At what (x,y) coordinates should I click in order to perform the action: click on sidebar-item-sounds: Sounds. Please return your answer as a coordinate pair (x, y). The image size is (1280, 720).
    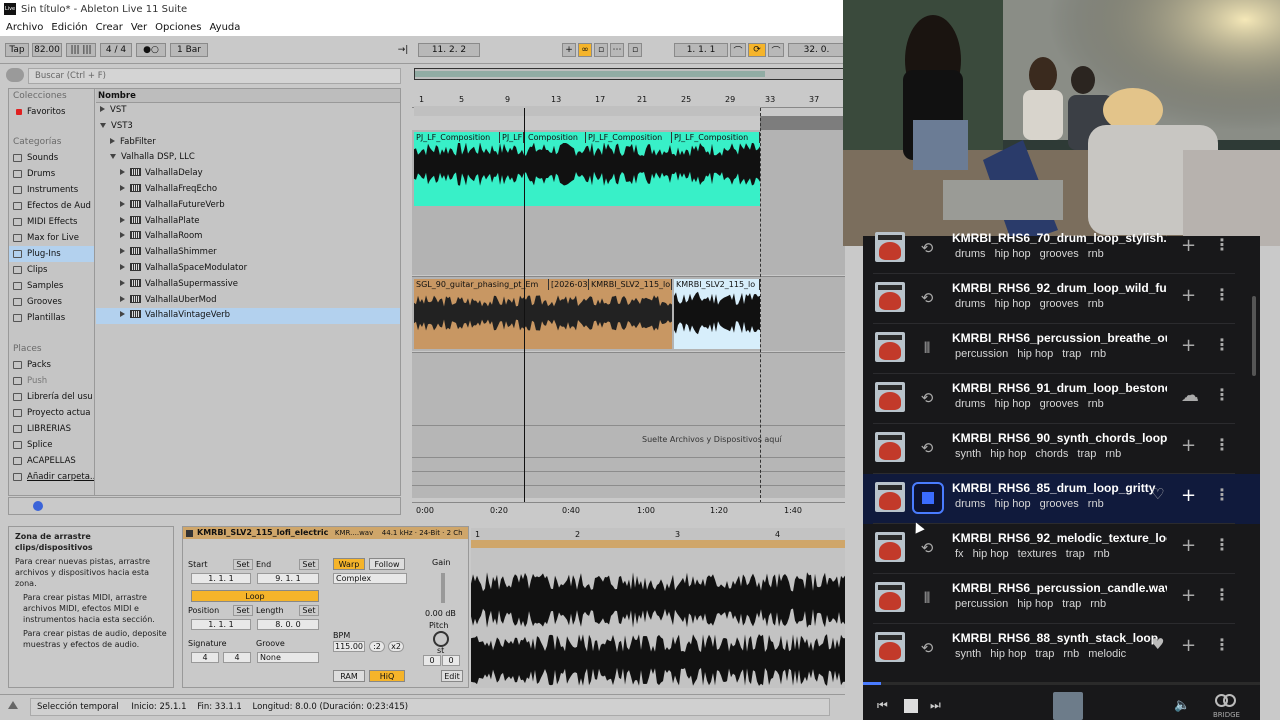
    Looking at the image, I should click on (51, 158).